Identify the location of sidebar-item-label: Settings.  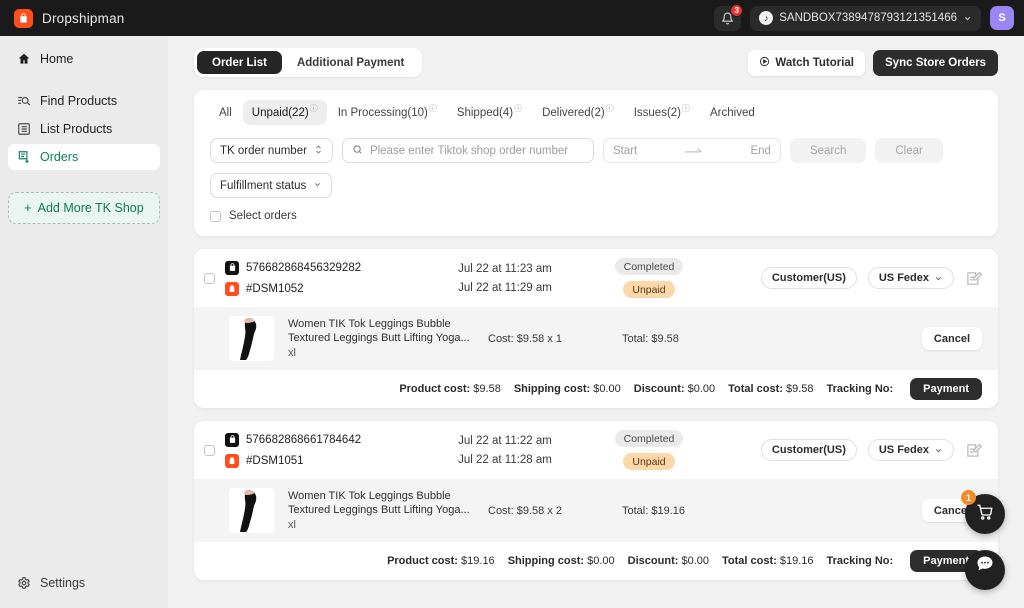
(63, 583).